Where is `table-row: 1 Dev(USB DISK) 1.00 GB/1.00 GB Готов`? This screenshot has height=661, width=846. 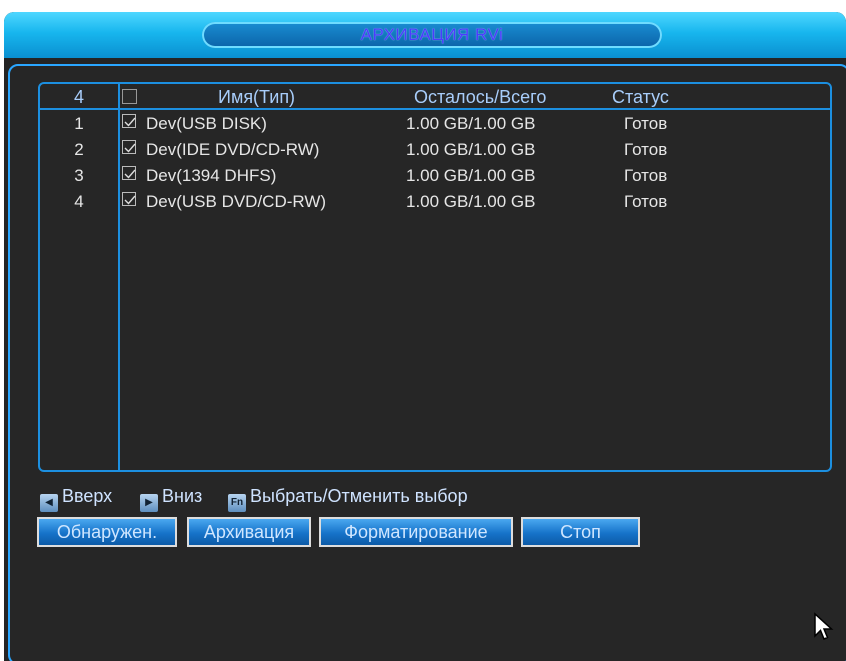
table-row: 1 Dev(USB DISK) 1.00 GB/1.00 GB Готов is located at coordinates (435, 125).